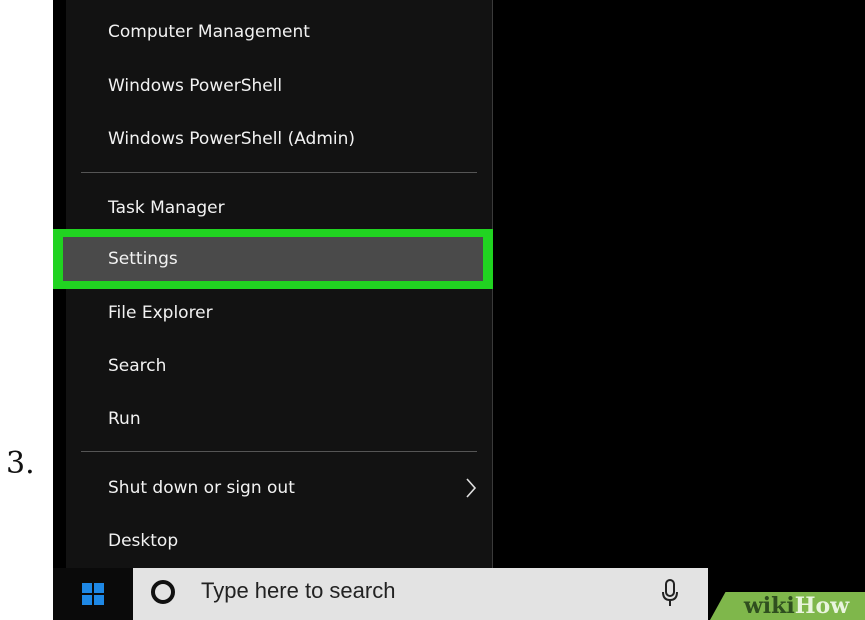  Describe the element at coordinates (166, 208) in the screenshot. I see `menu-item-label: Task Manager` at that location.